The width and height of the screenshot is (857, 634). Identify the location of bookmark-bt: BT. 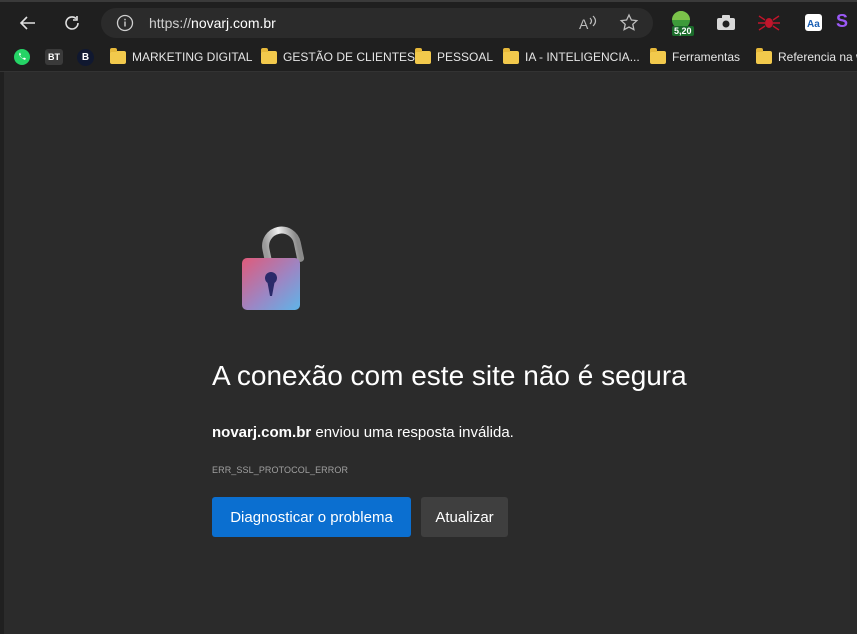
(54, 57).